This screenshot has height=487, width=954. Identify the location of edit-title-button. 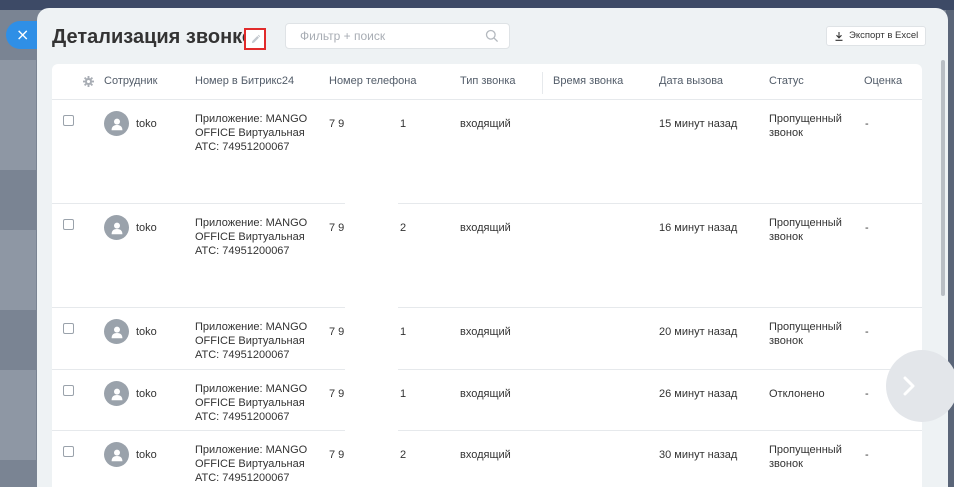
(255, 39).